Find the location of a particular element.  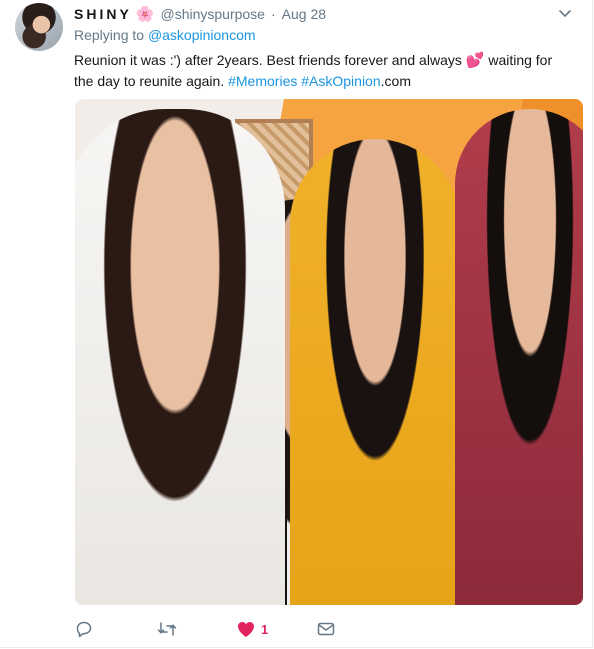

direct-message-button is located at coordinates (326, 629).